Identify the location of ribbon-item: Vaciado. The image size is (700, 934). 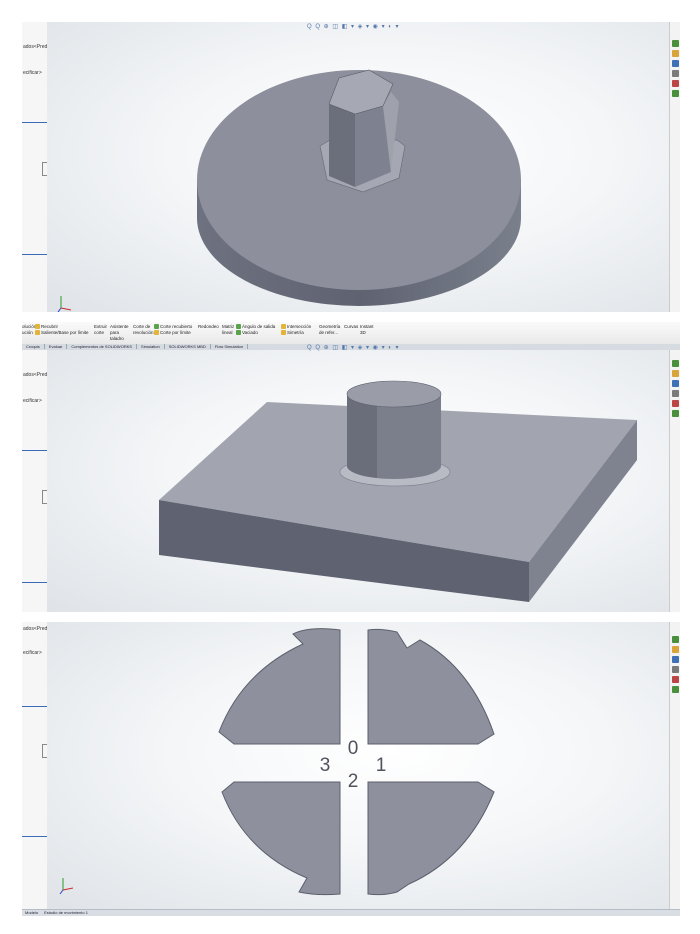
(255, 333).